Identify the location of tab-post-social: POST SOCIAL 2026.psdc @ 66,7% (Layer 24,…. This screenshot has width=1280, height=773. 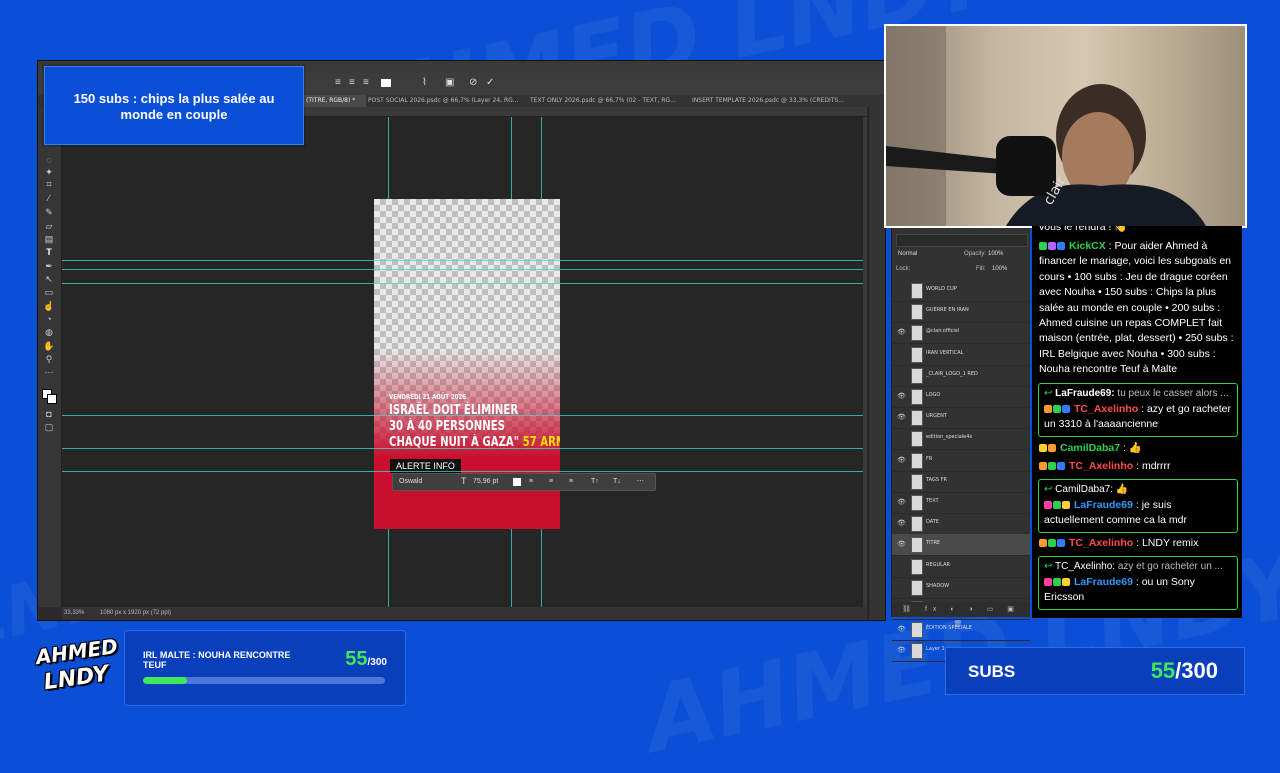
(446, 101).